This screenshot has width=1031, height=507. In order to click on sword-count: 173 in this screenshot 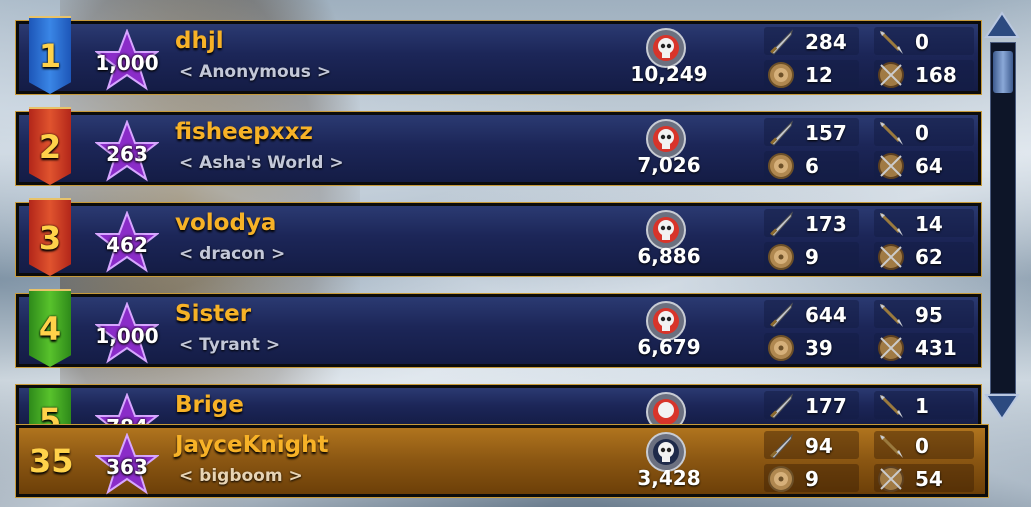, I will do `click(826, 224)`.